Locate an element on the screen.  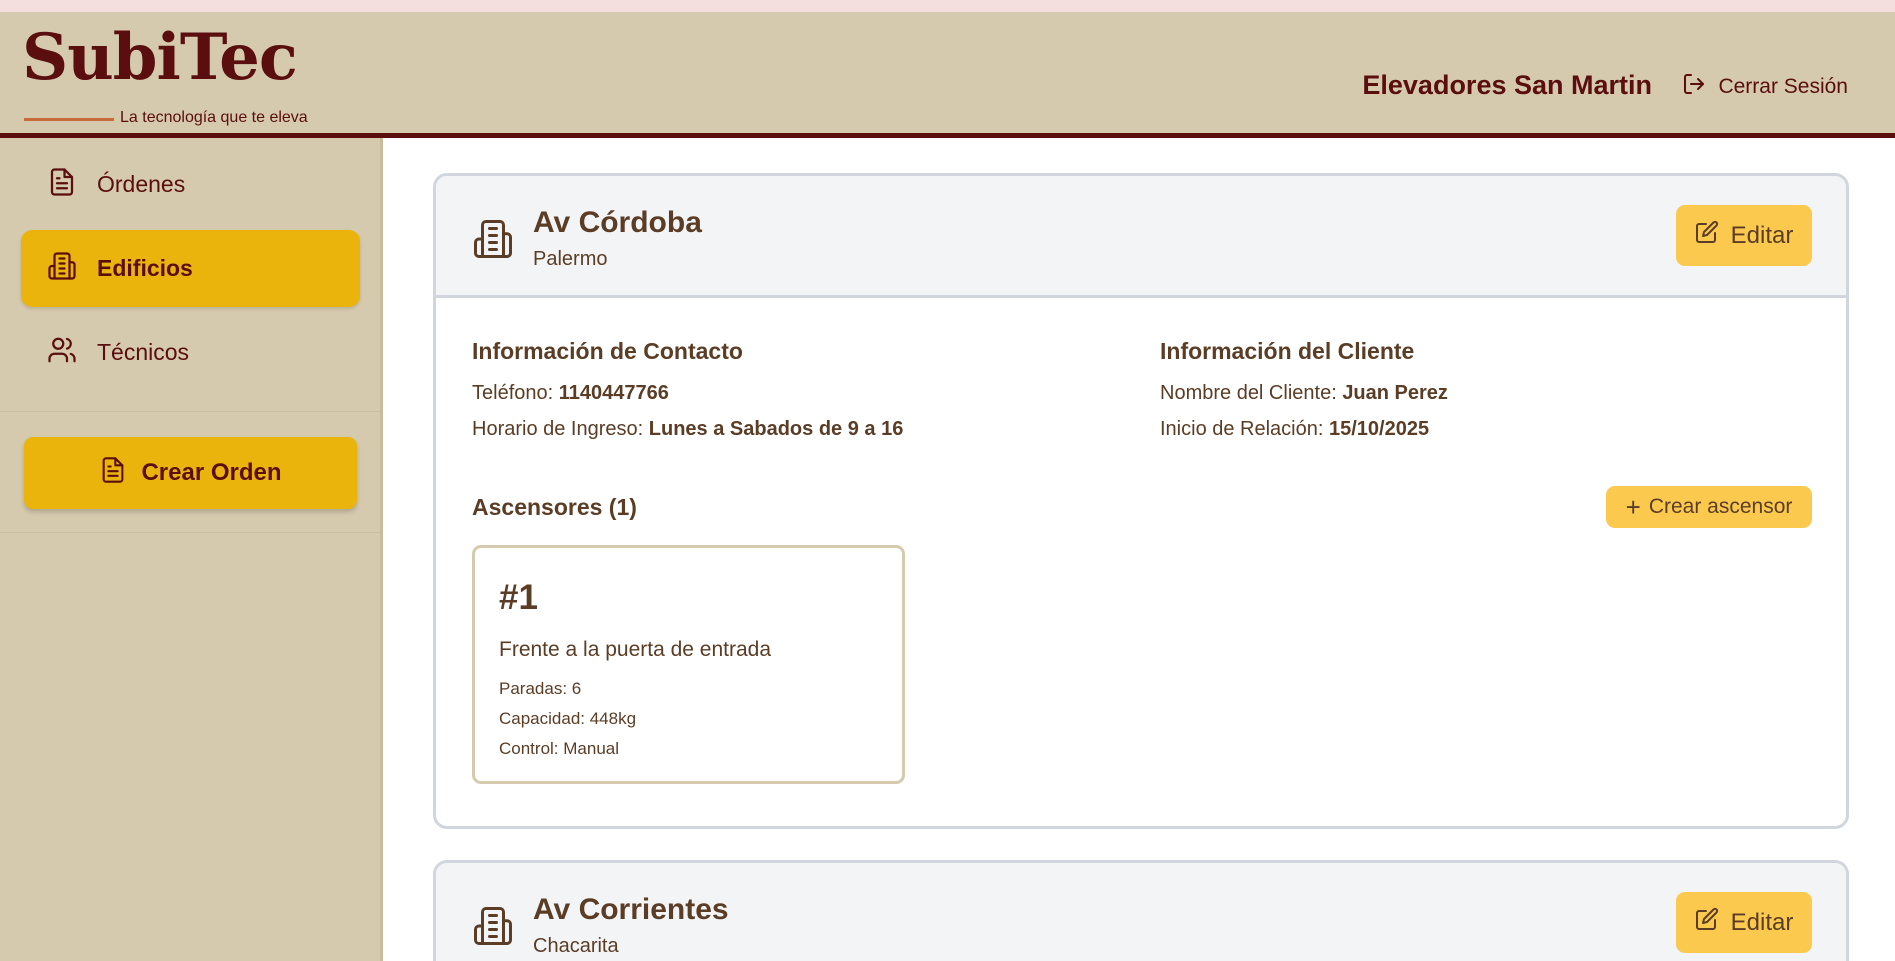
phone-line: Teléfono: 1140447766 is located at coordinates (570, 393).